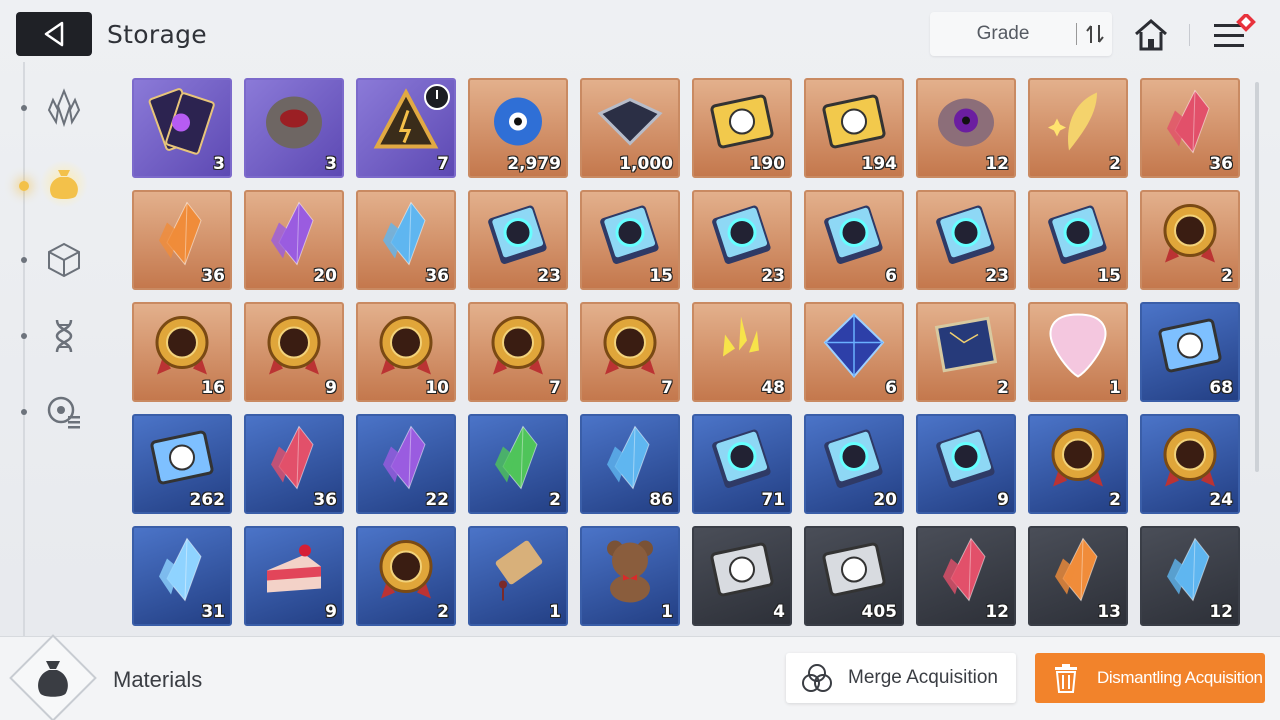  I want to click on back-button, so click(54, 34).